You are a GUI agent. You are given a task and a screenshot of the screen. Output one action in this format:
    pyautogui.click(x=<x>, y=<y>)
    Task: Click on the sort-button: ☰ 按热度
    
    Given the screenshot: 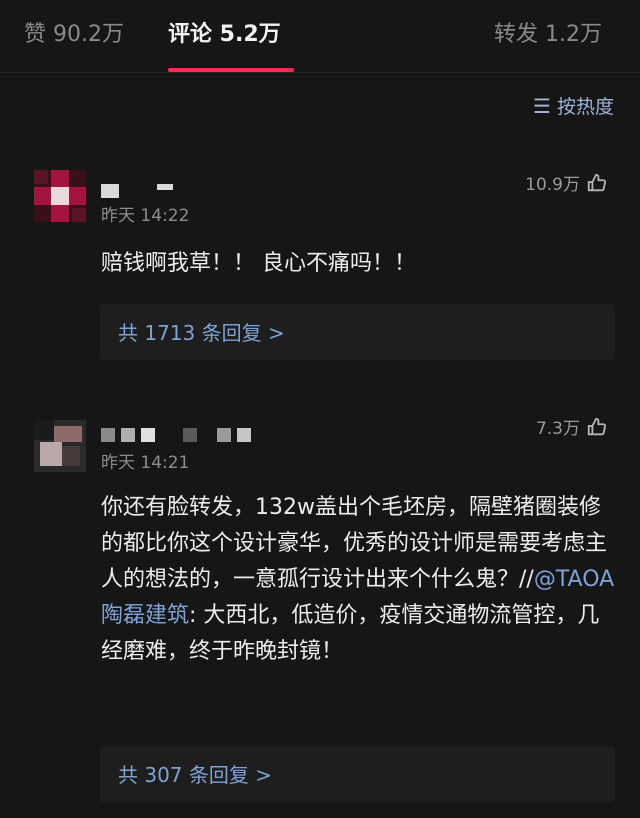 What is the action you would take?
    pyautogui.click(x=573, y=105)
    